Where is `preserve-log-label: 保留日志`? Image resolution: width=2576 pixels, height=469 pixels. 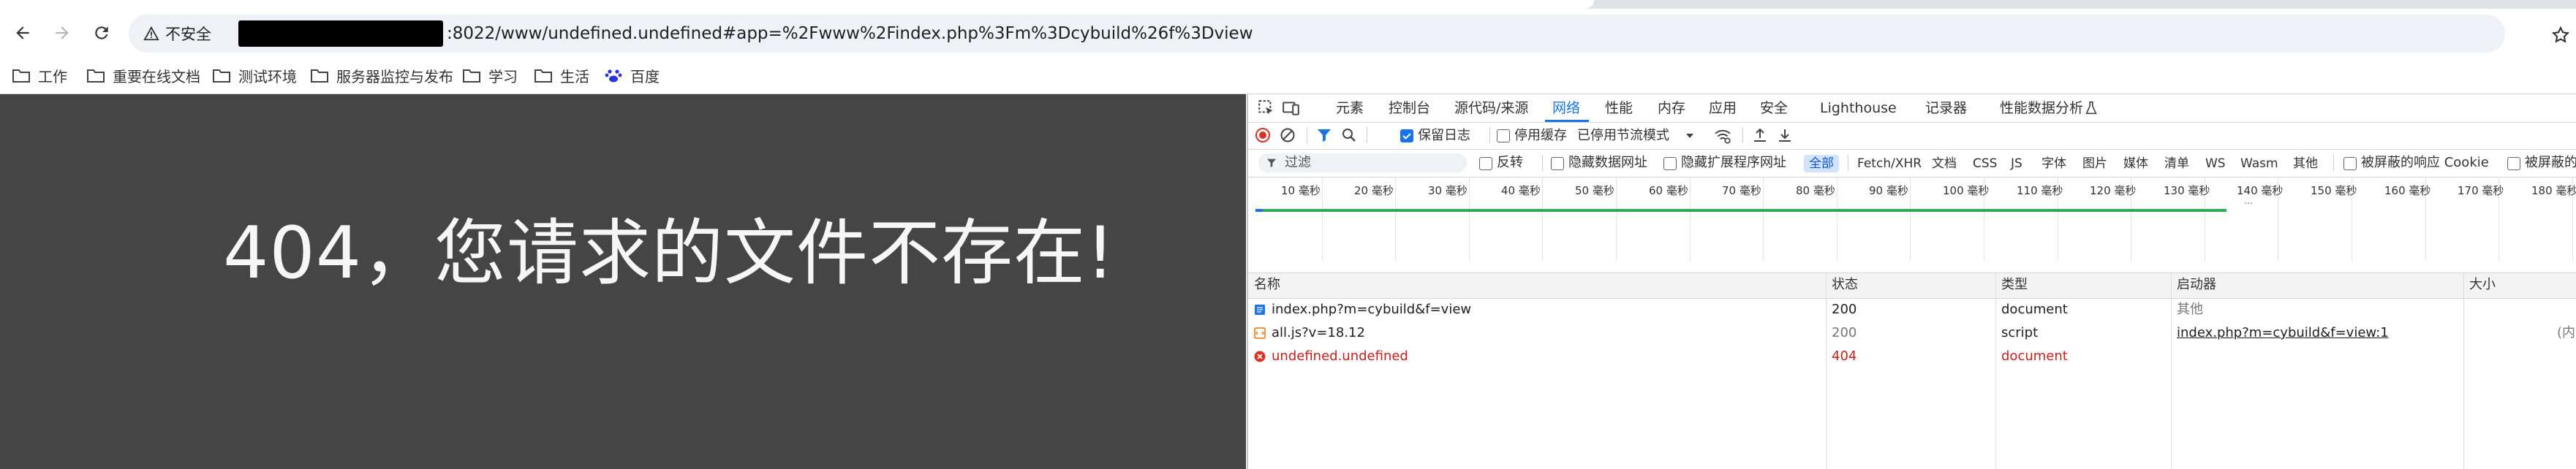
preserve-log-label: 保留日志 is located at coordinates (1444, 136).